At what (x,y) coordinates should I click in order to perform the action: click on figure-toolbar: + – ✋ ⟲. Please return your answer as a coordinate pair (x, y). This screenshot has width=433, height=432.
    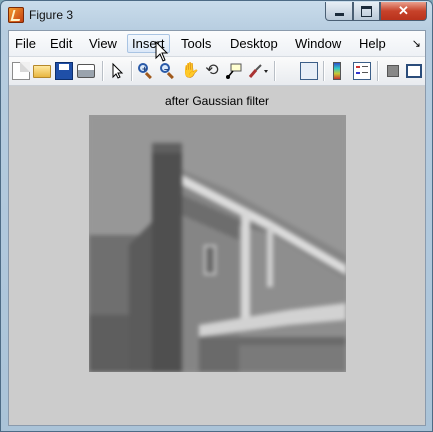
    Looking at the image, I should click on (217, 71).